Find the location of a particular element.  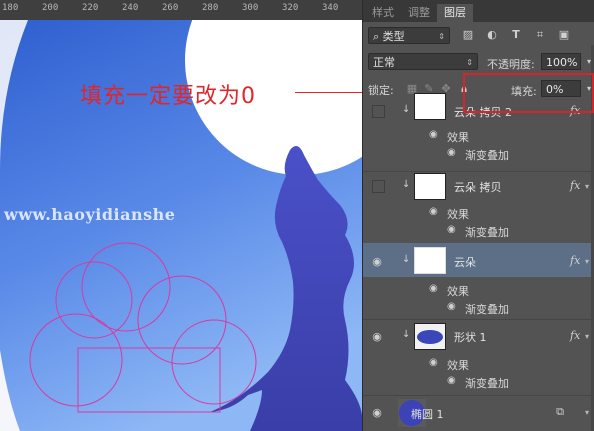

filter-pixel-icon: ▨ is located at coordinates (468, 35).